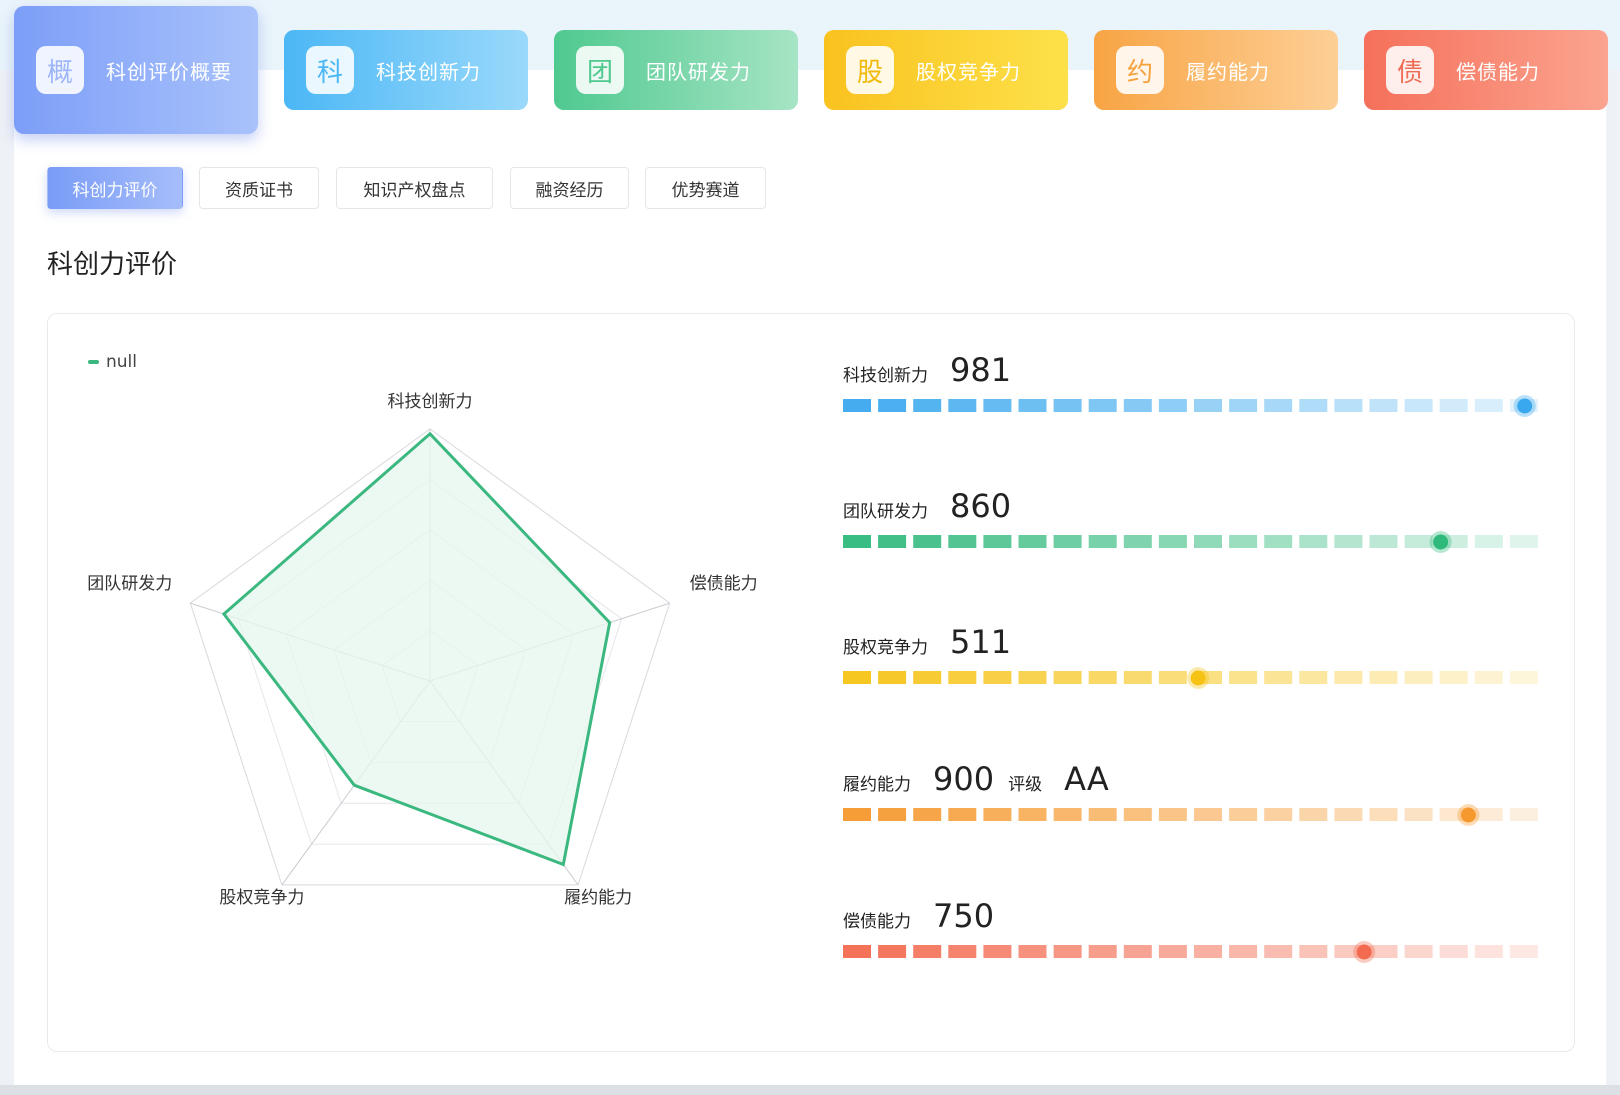 The image size is (1620, 1095). I want to click on section-title: 科创力评价, so click(112, 265).